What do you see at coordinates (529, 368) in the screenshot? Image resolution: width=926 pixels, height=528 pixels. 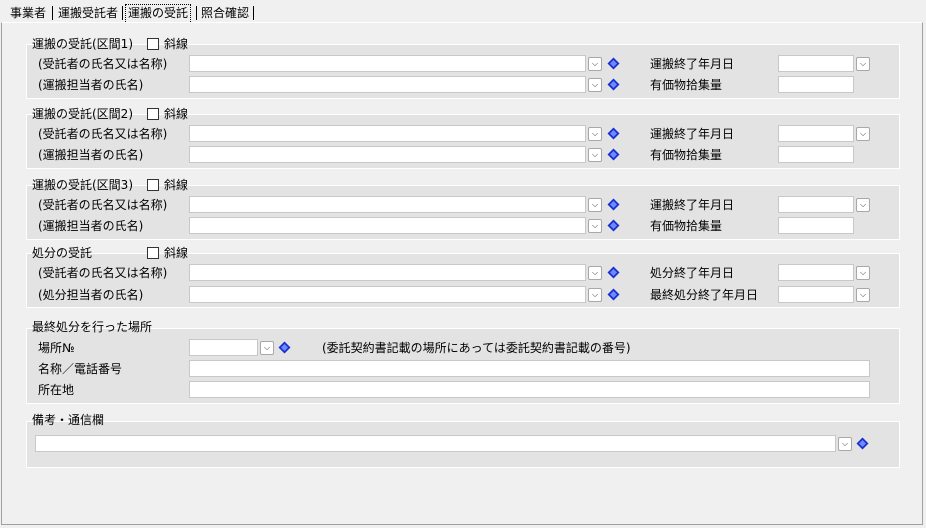 I see `name-phone-input` at bounding box center [529, 368].